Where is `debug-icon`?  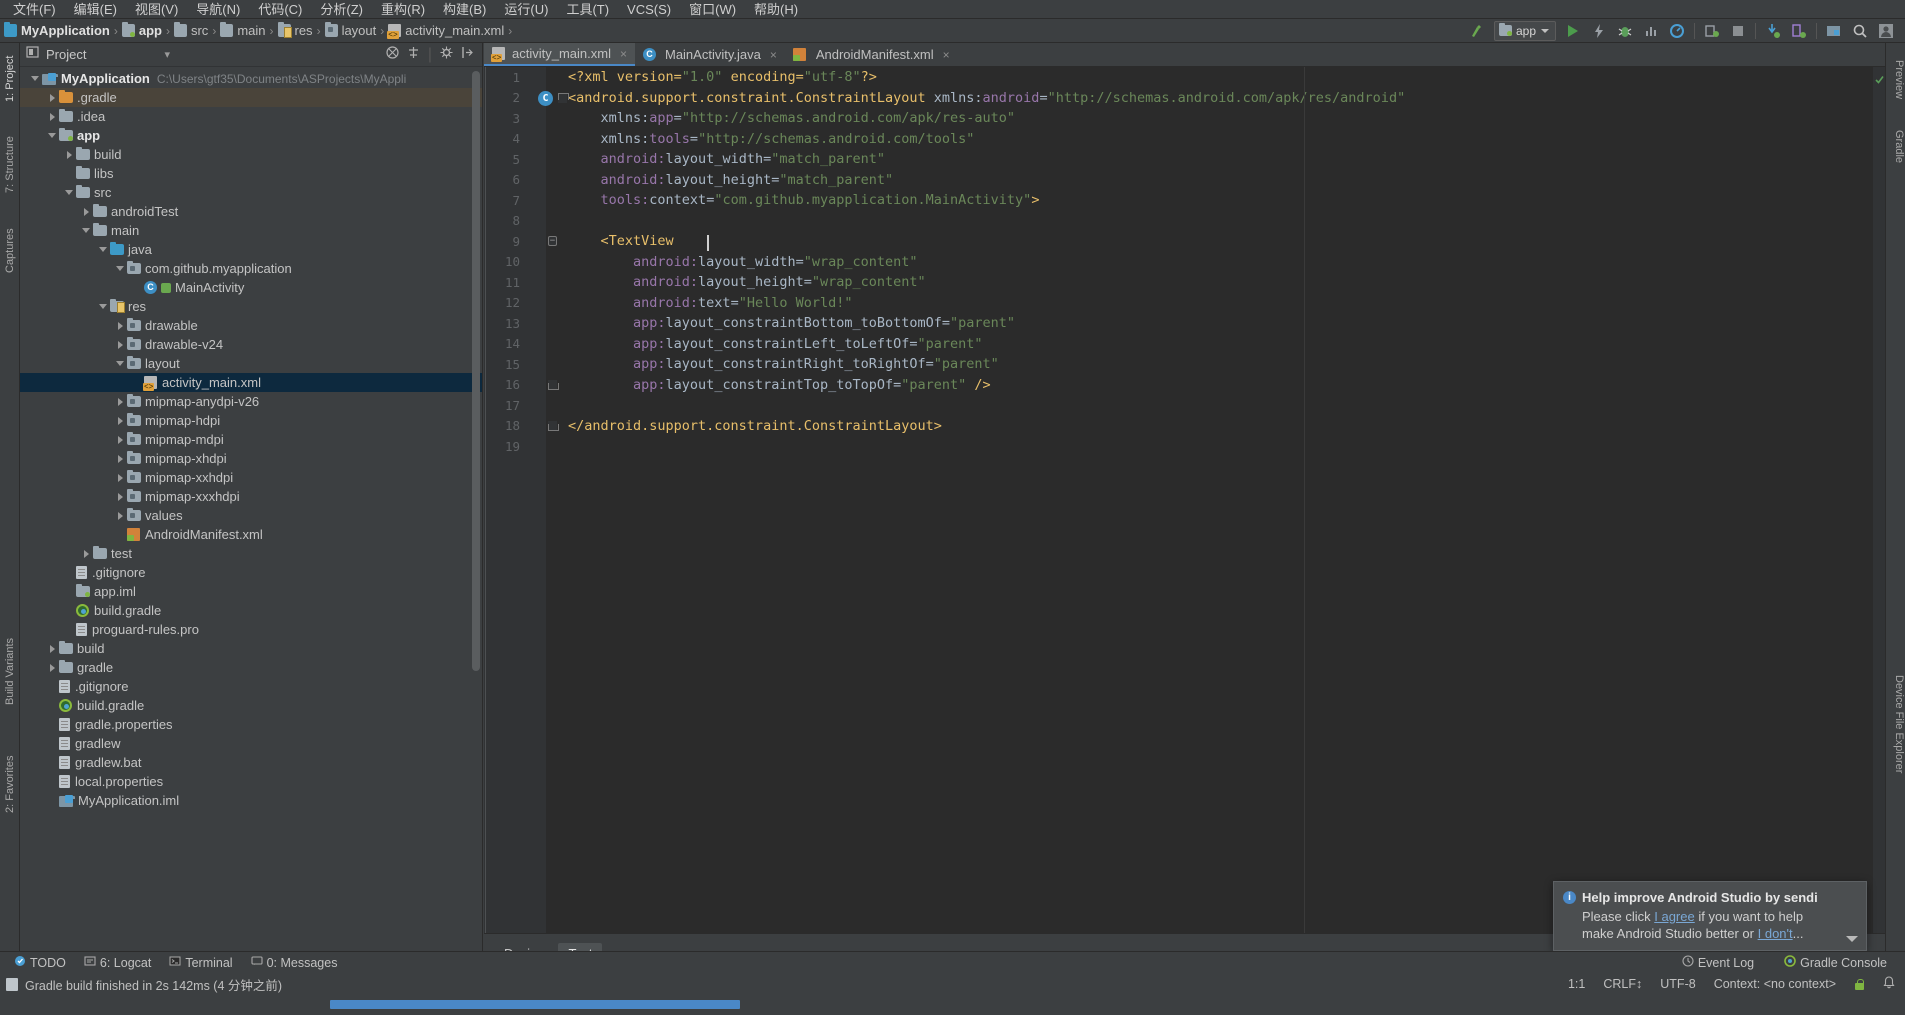
debug-icon is located at coordinates (1625, 31).